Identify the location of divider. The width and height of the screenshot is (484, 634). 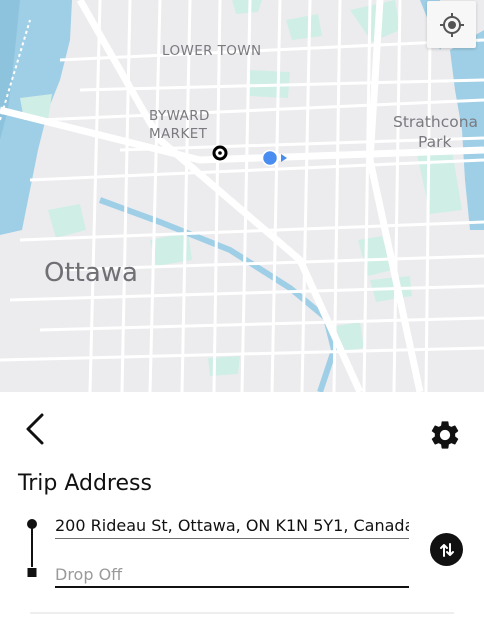
(242, 613).